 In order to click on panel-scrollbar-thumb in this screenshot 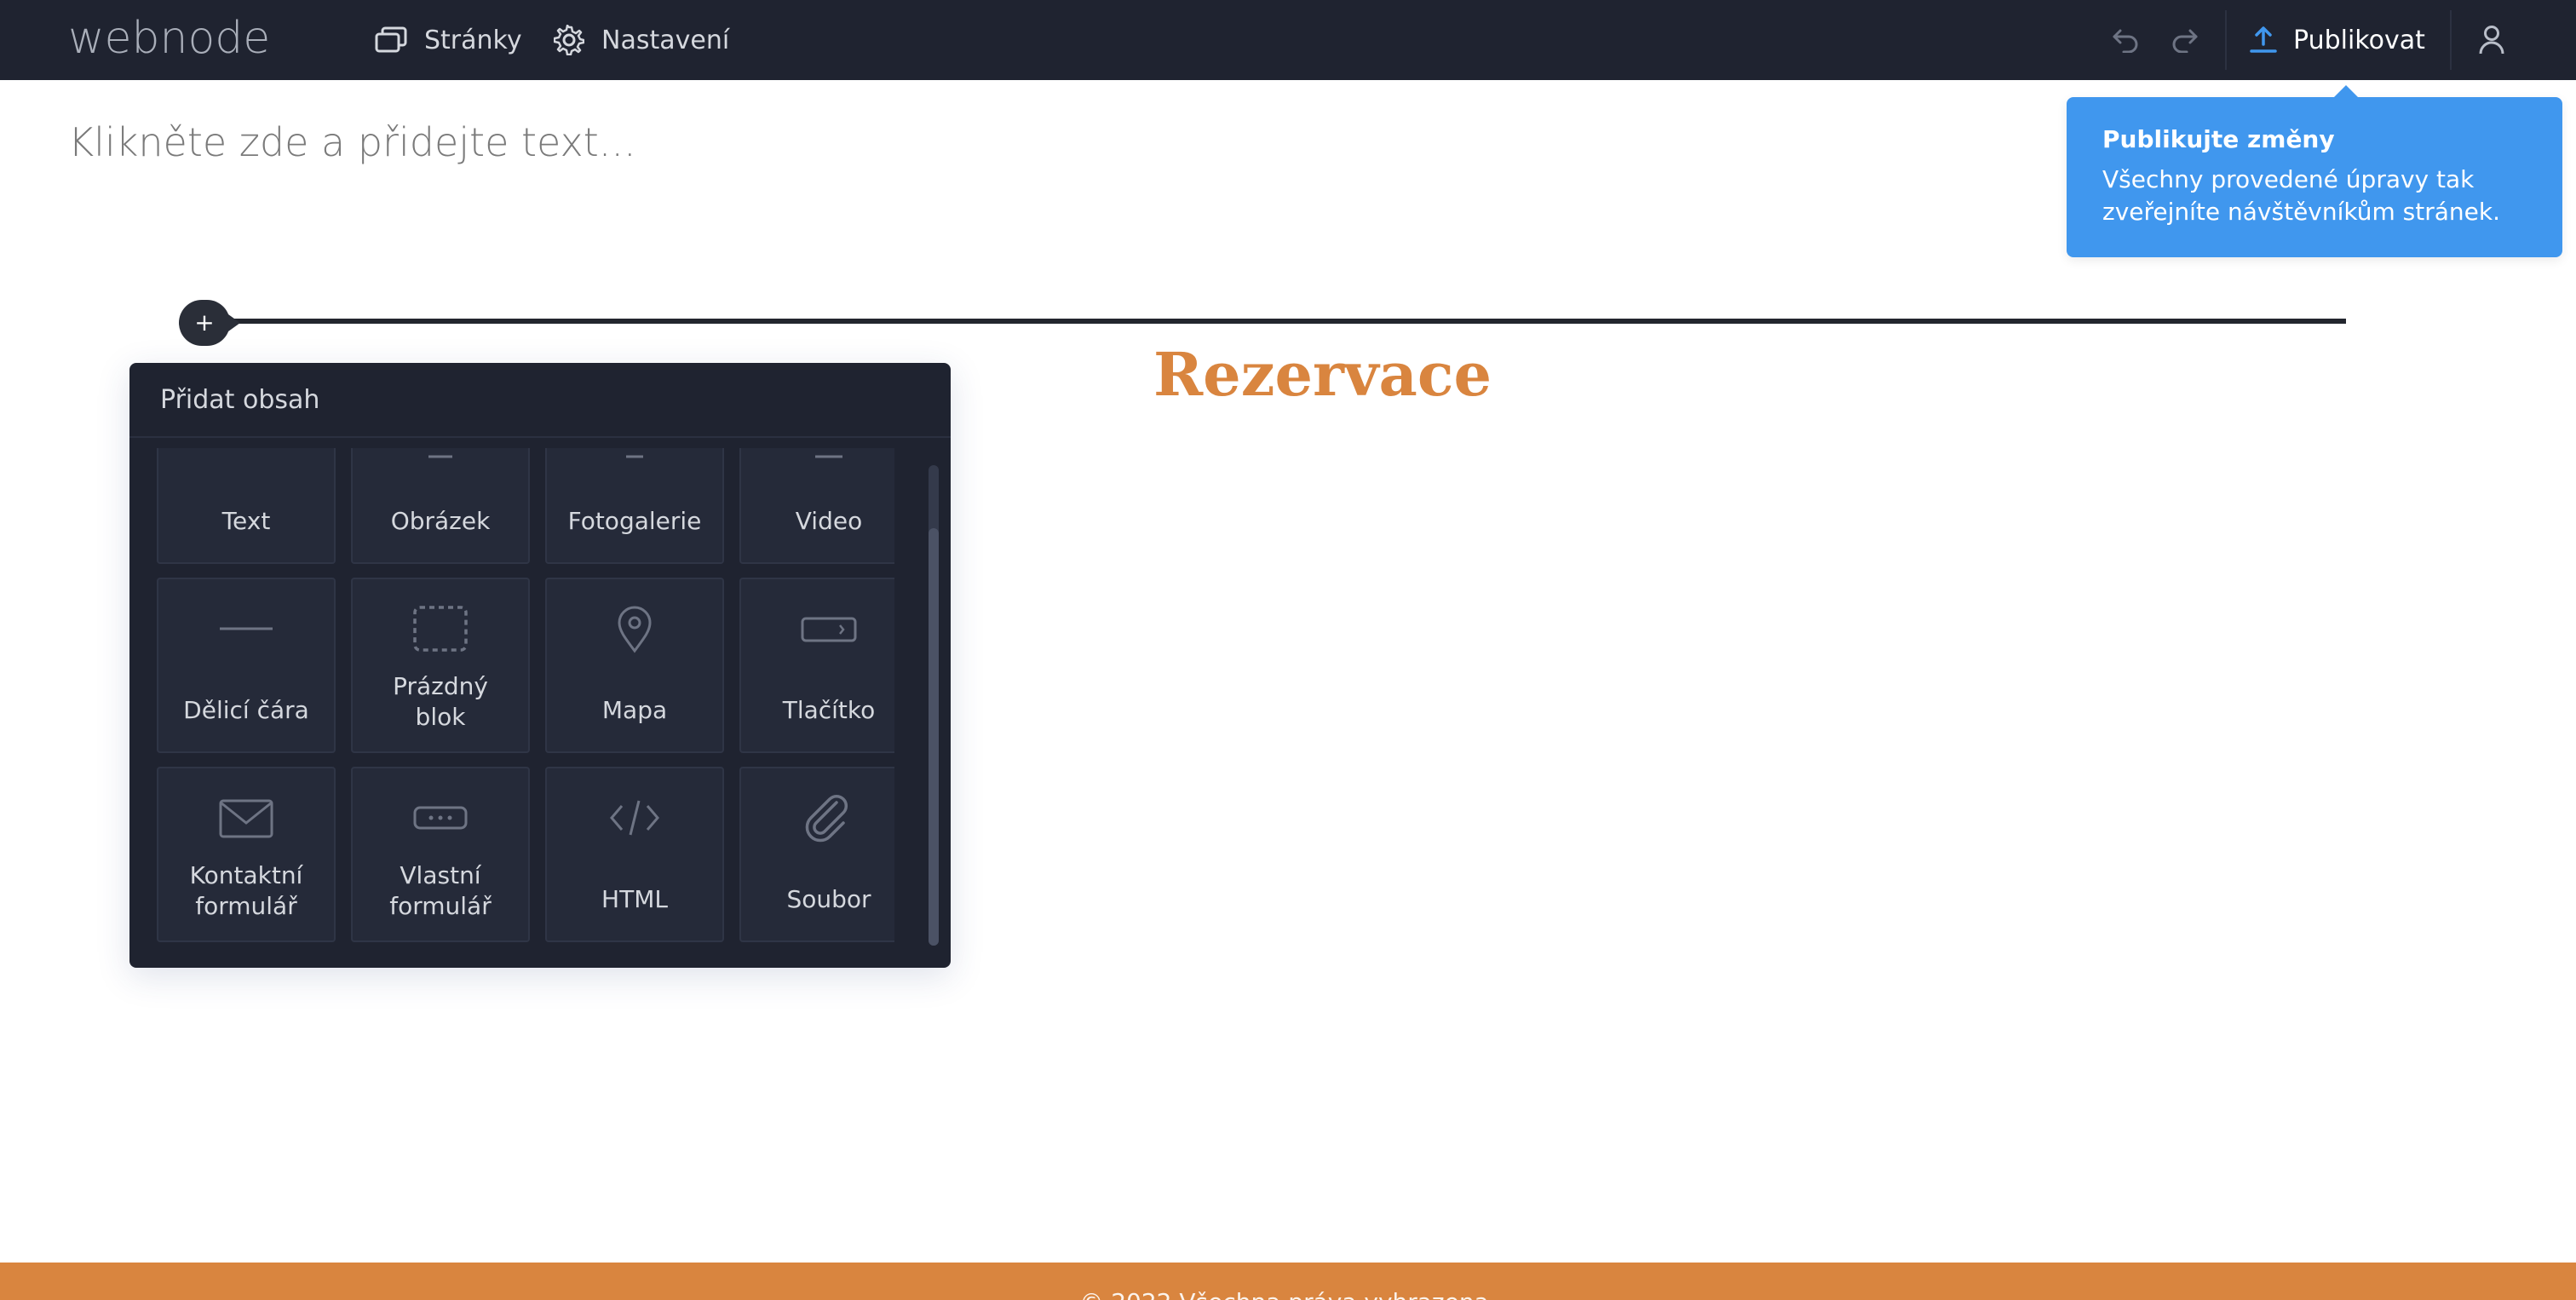, I will do `click(934, 737)`.